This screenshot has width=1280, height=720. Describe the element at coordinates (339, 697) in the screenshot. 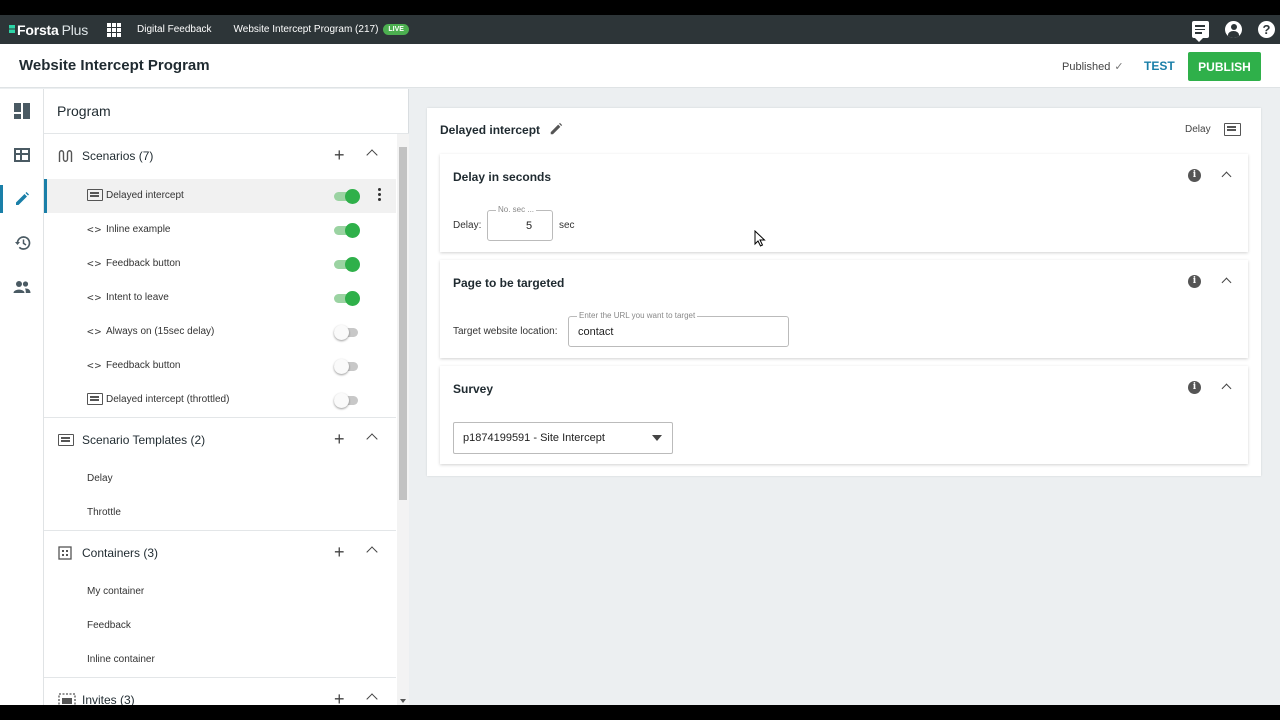

I see `add-invite-button: +` at that location.